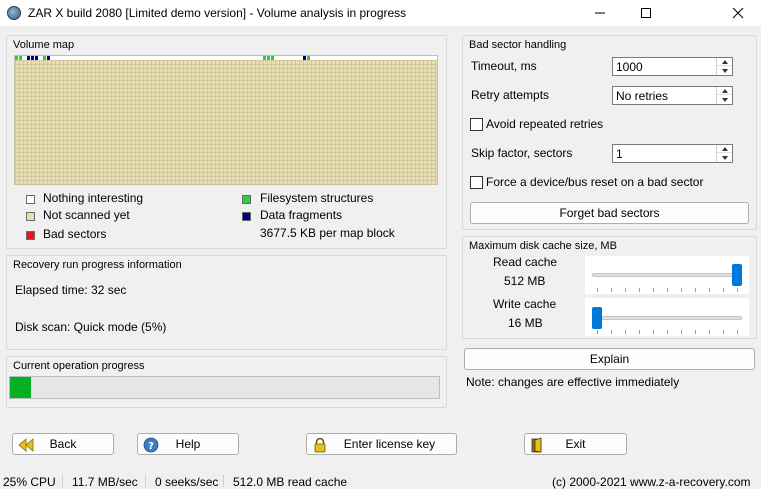 Image resolution: width=761 pixels, height=489 pixels. I want to click on read-cache-value: 512 MB, so click(525, 281).